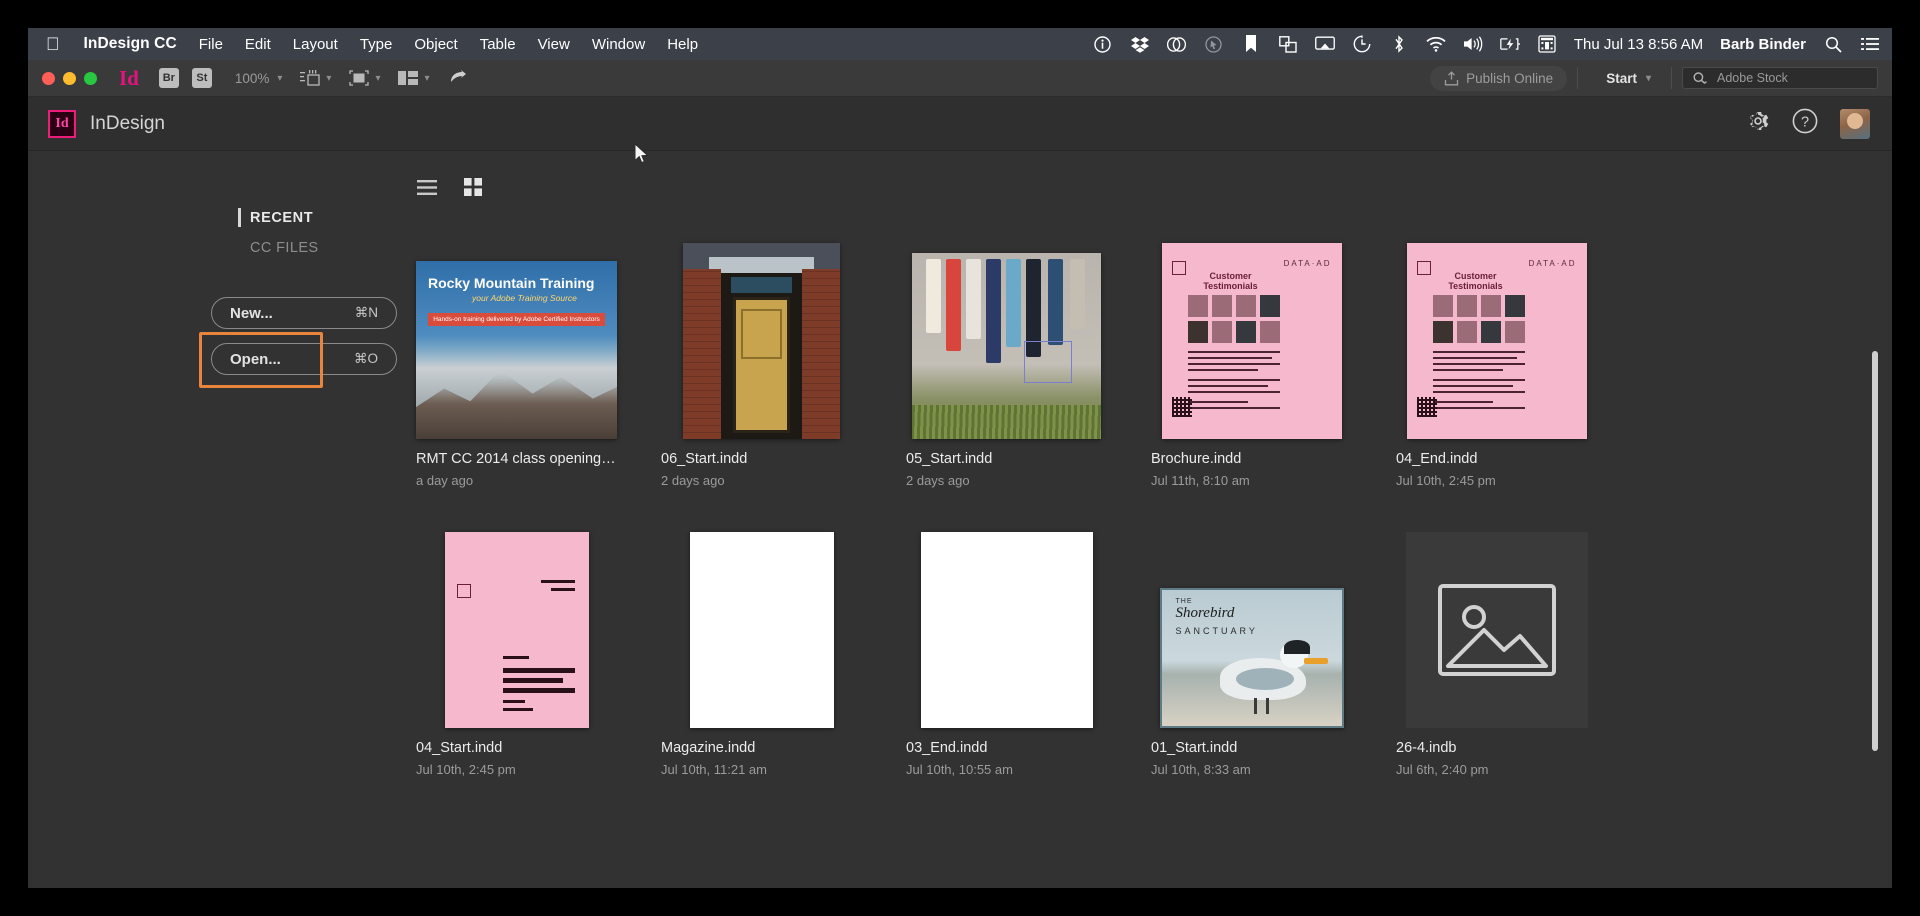  What do you see at coordinates (1855, 123) in the screenshot?
I see `avatar` at bounding box center [1855, 123].